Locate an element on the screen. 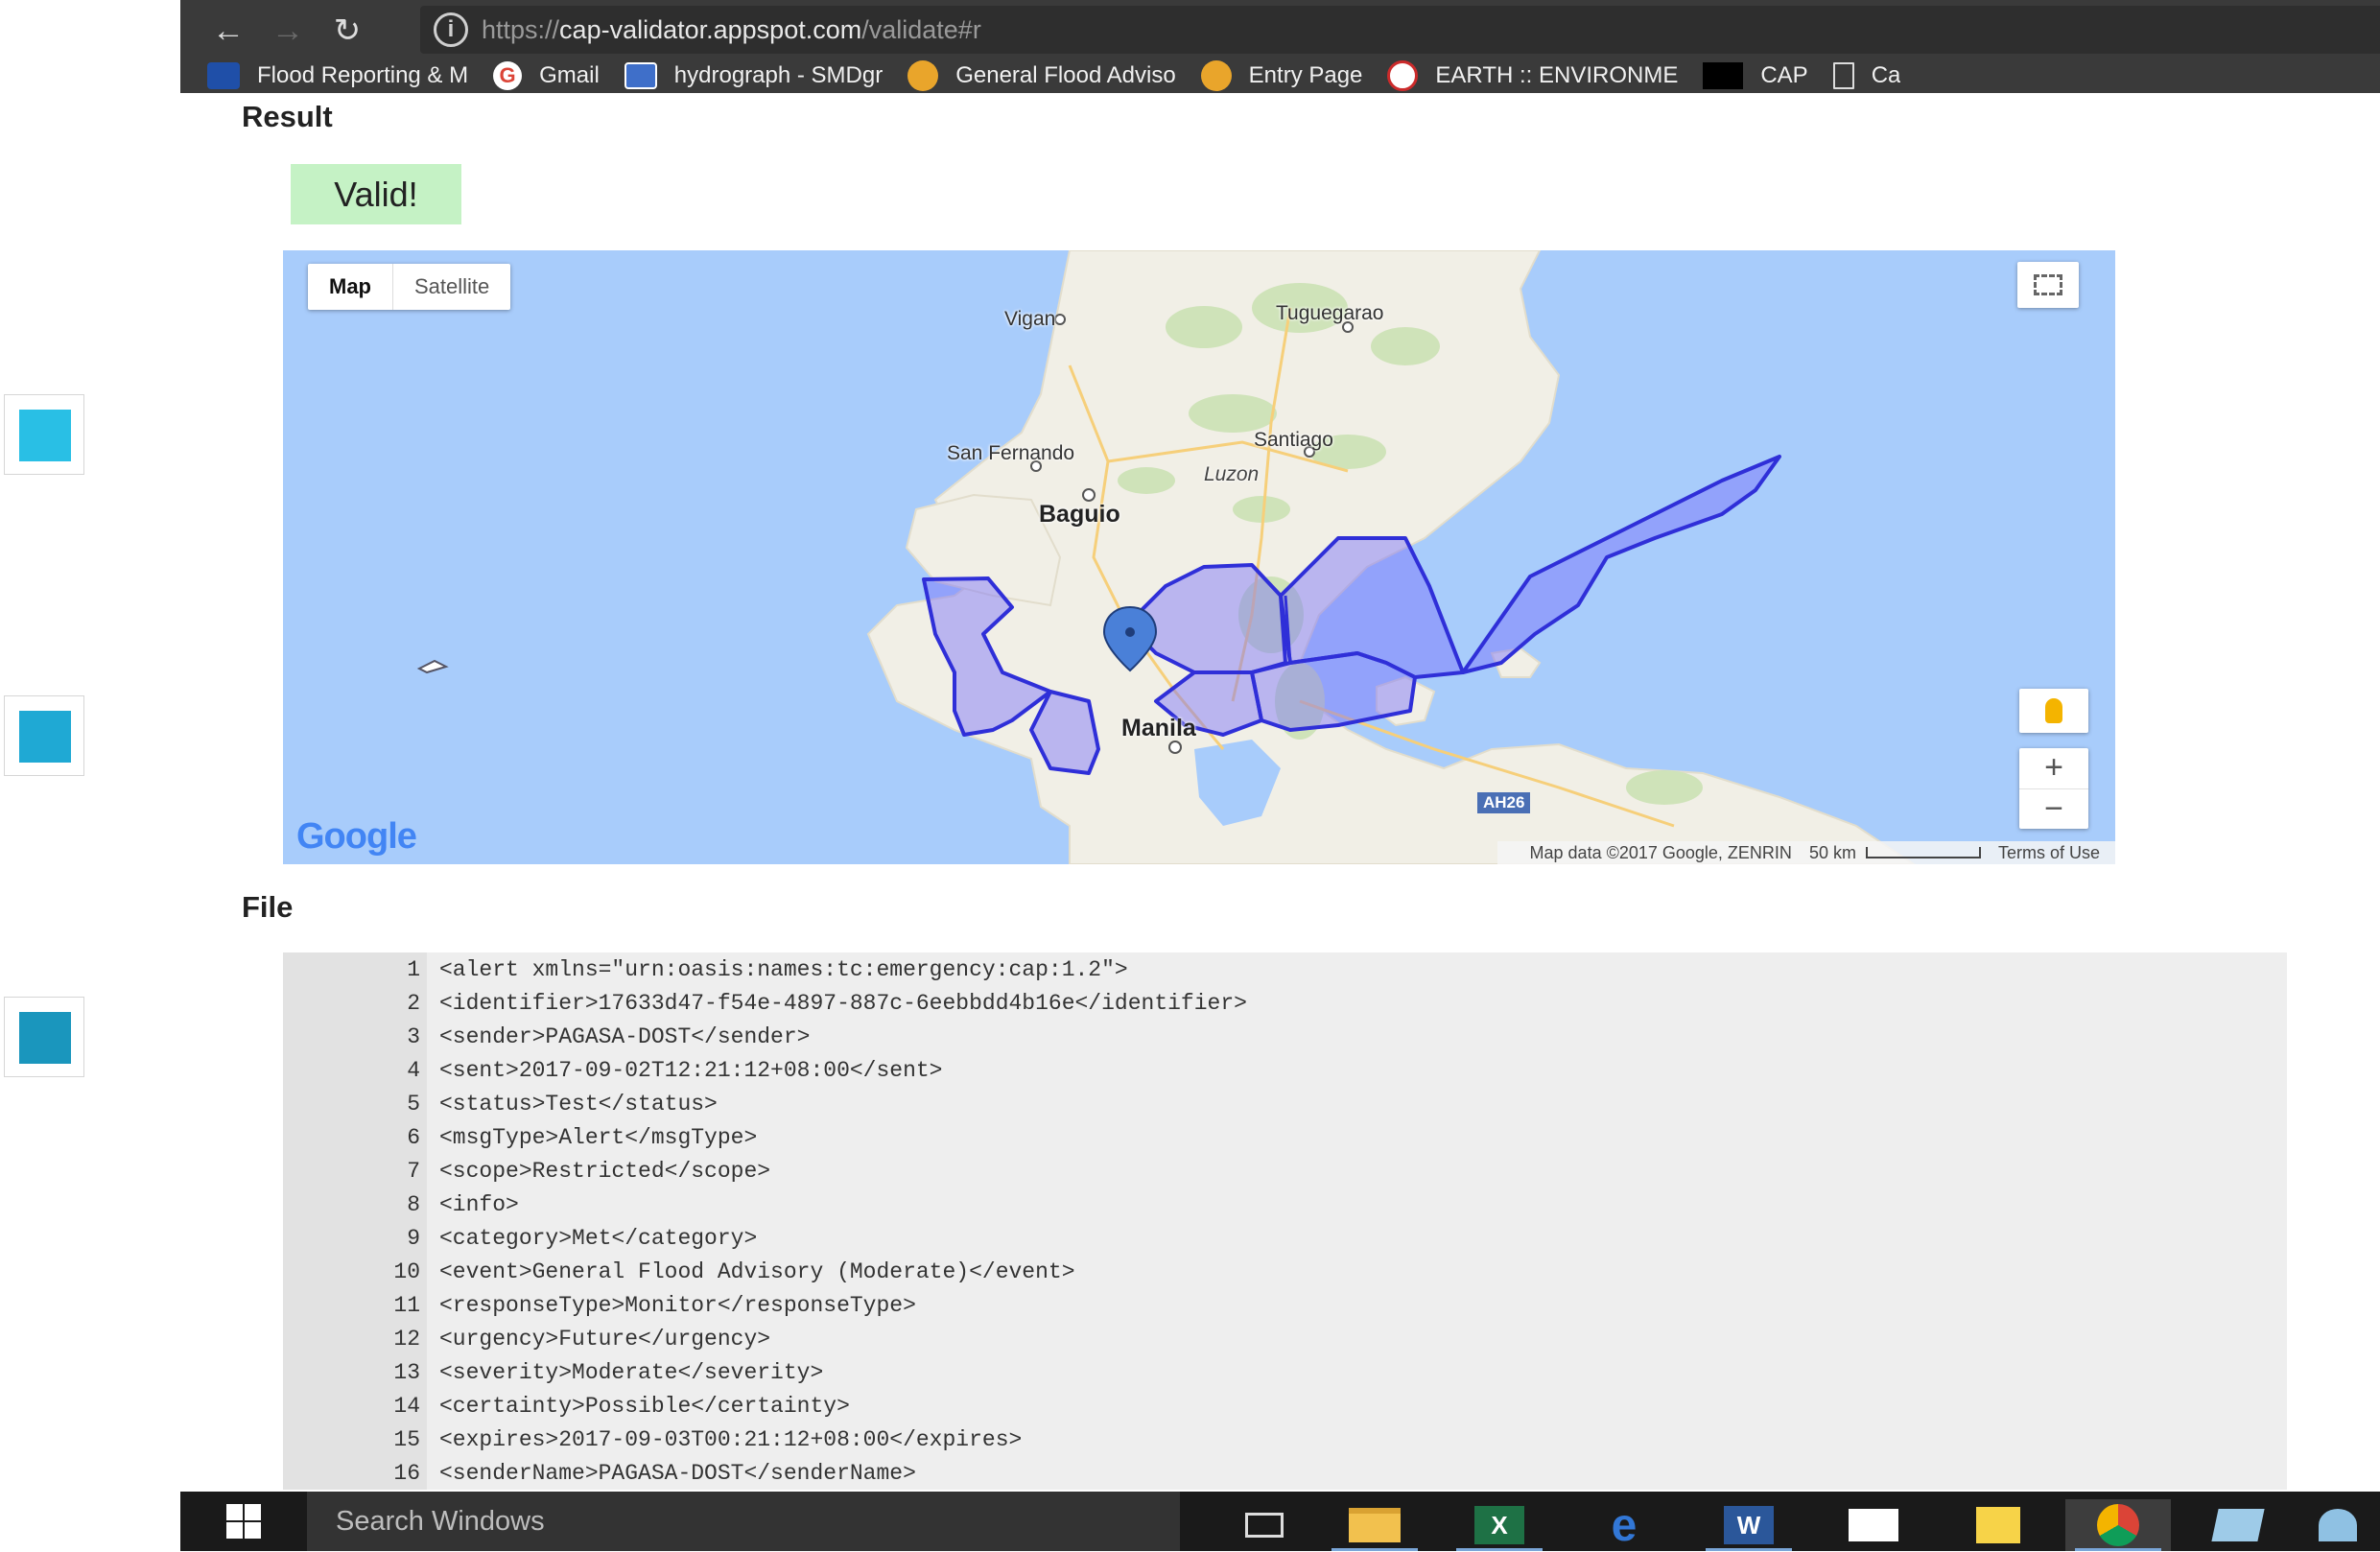 The image size is (2380, 1552). map-type-control: Map Satellite is located at coordinates (410, 287).